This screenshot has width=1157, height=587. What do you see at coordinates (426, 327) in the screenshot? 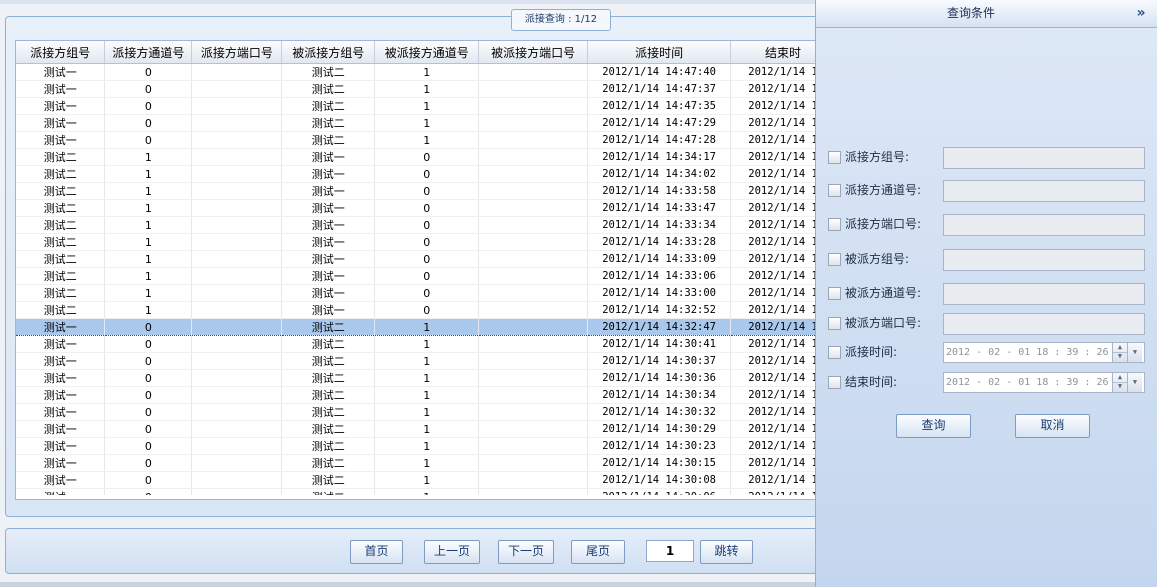
I see `table-row: 测试一 0 测试二 1 2012/1/14 14:32:47 2012/1/14 1` at bounding box center [426, 327].